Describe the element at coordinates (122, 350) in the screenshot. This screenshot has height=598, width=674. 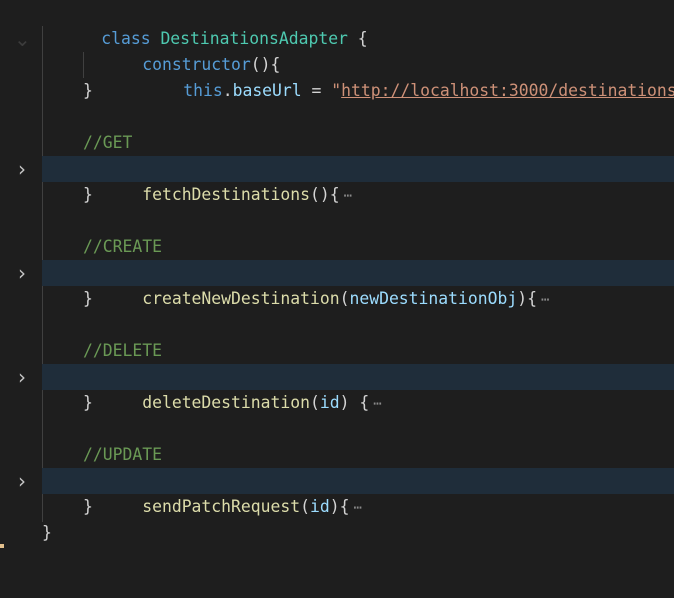
I see `comment-delete: //DELETE` at that location.